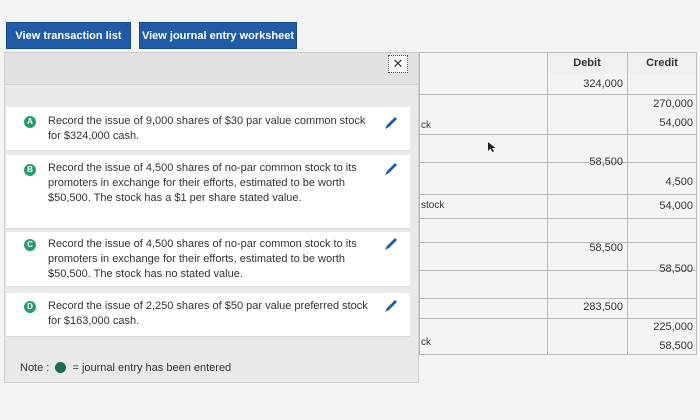  Describe the element at coordinates (587, 63) in the screenshot. I see `debit-header: Debit` at that location.